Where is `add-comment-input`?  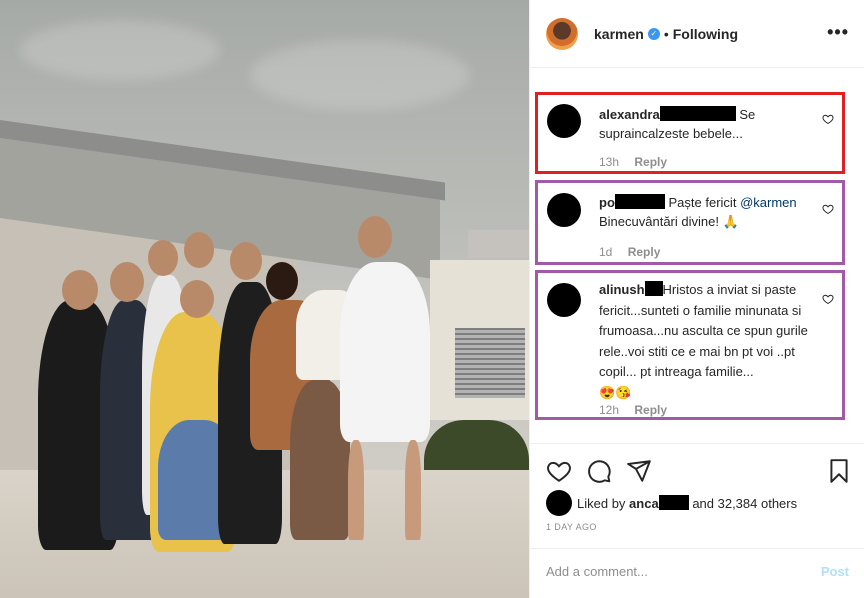 add-comment-input is located at coordinates (671, 571).